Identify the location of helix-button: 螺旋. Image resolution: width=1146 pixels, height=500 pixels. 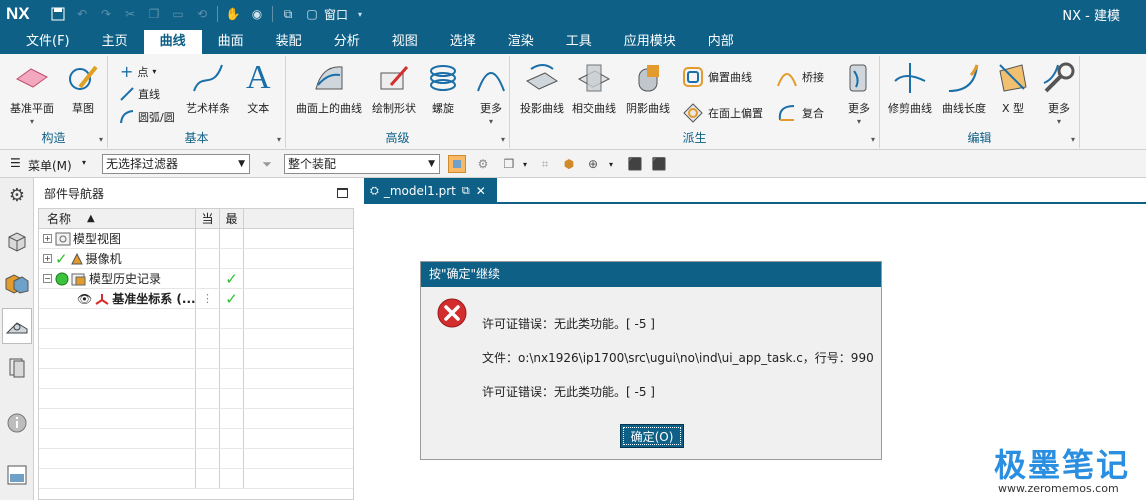
(443, 88).